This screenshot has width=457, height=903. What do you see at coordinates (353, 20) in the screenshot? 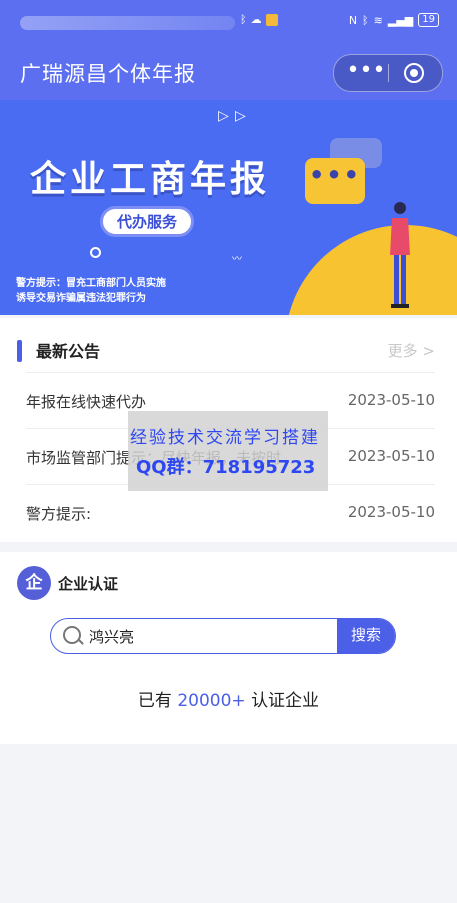
I see `nfc-icon: N` at bounding box center [353, 20].